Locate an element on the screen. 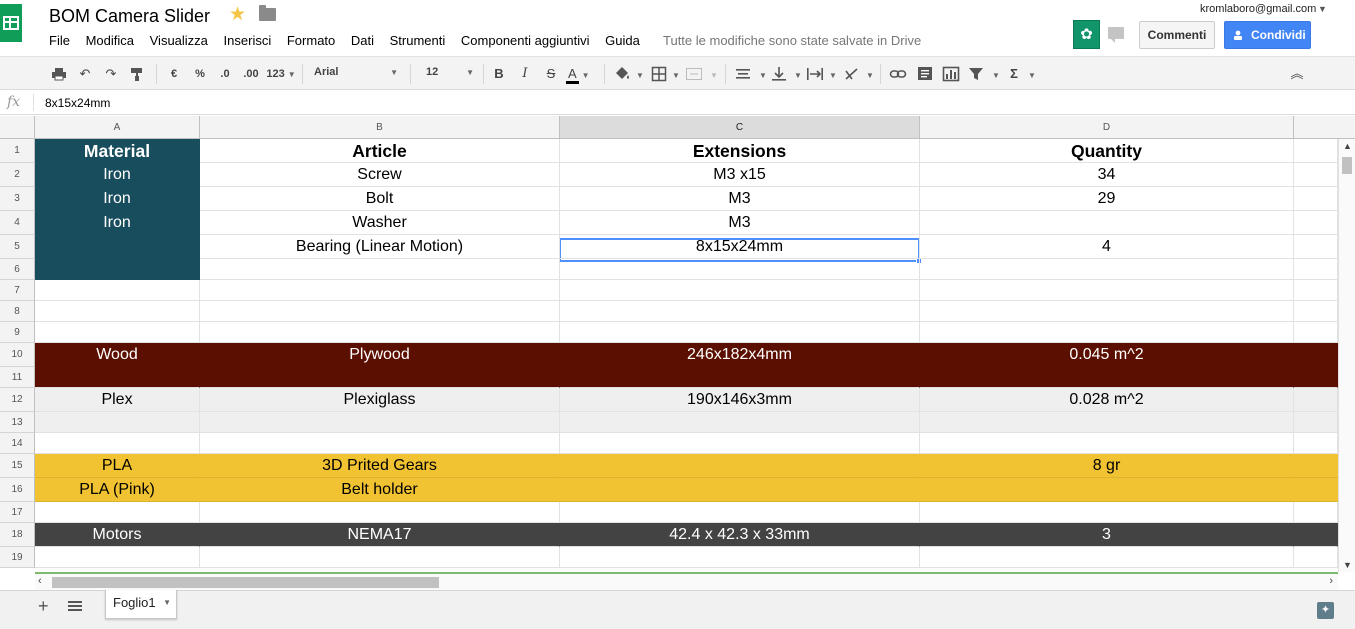 The width and height of the screenshot is (1355, 629). cell-a11 is located at coordinates (117, 377).